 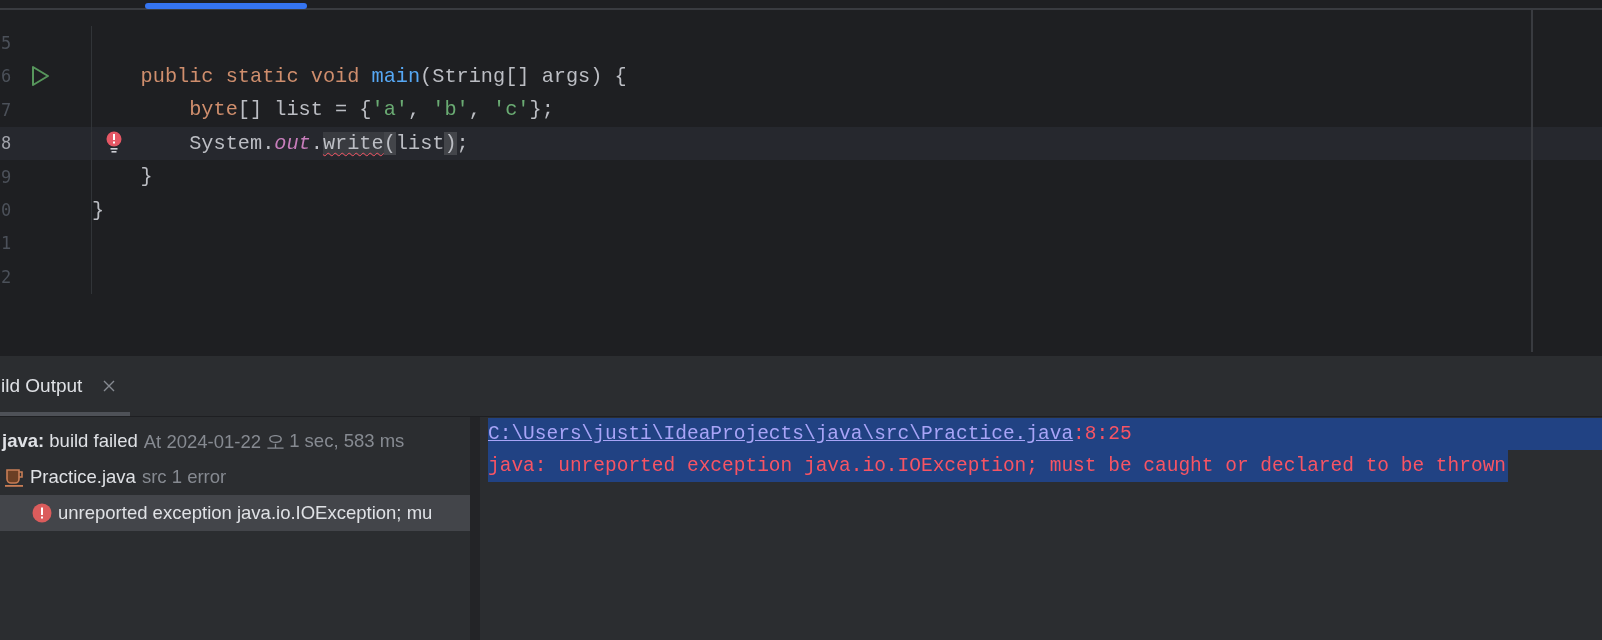 I want to click on file-link: C:\Users\justi\IdeaProjects\java\src\Practice.java, so click(x=781, y=434).